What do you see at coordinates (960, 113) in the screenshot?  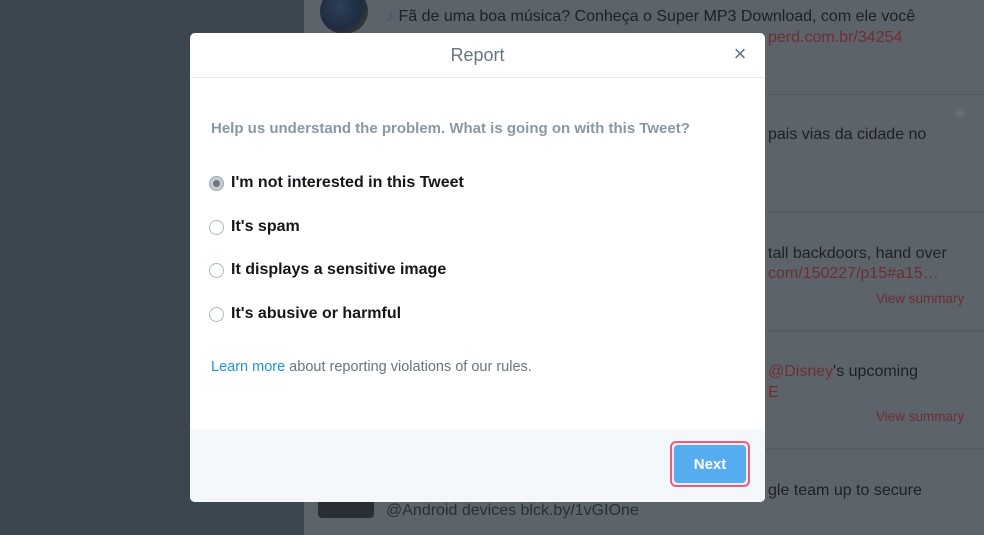 I see `tweet-caret-icon` at bounding box center [960, 113].